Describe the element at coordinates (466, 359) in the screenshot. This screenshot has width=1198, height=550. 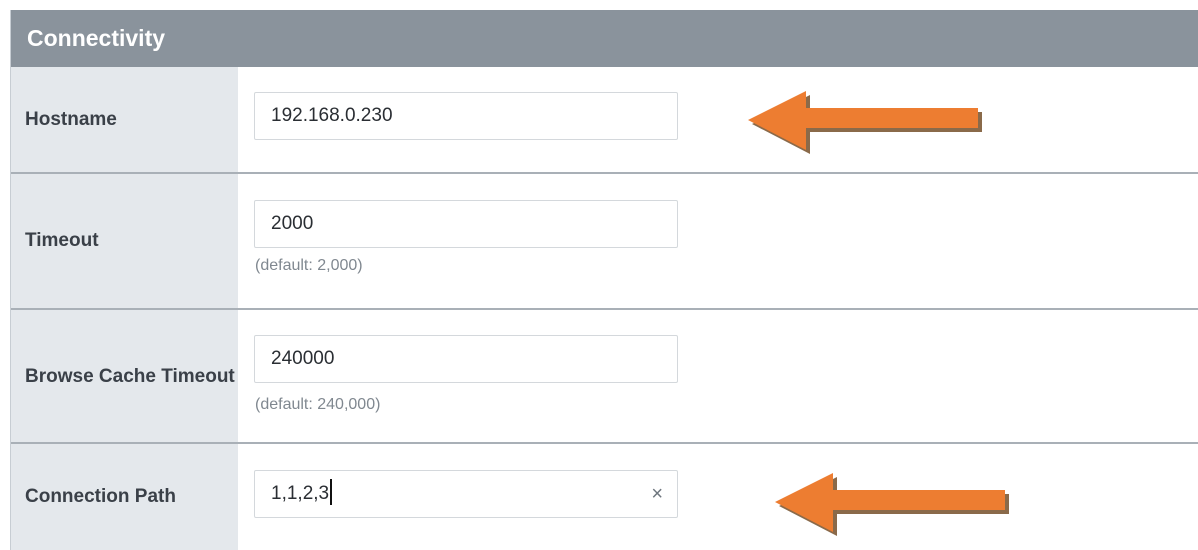
I see `browse-cache-timeout-input: 240000` at that location.